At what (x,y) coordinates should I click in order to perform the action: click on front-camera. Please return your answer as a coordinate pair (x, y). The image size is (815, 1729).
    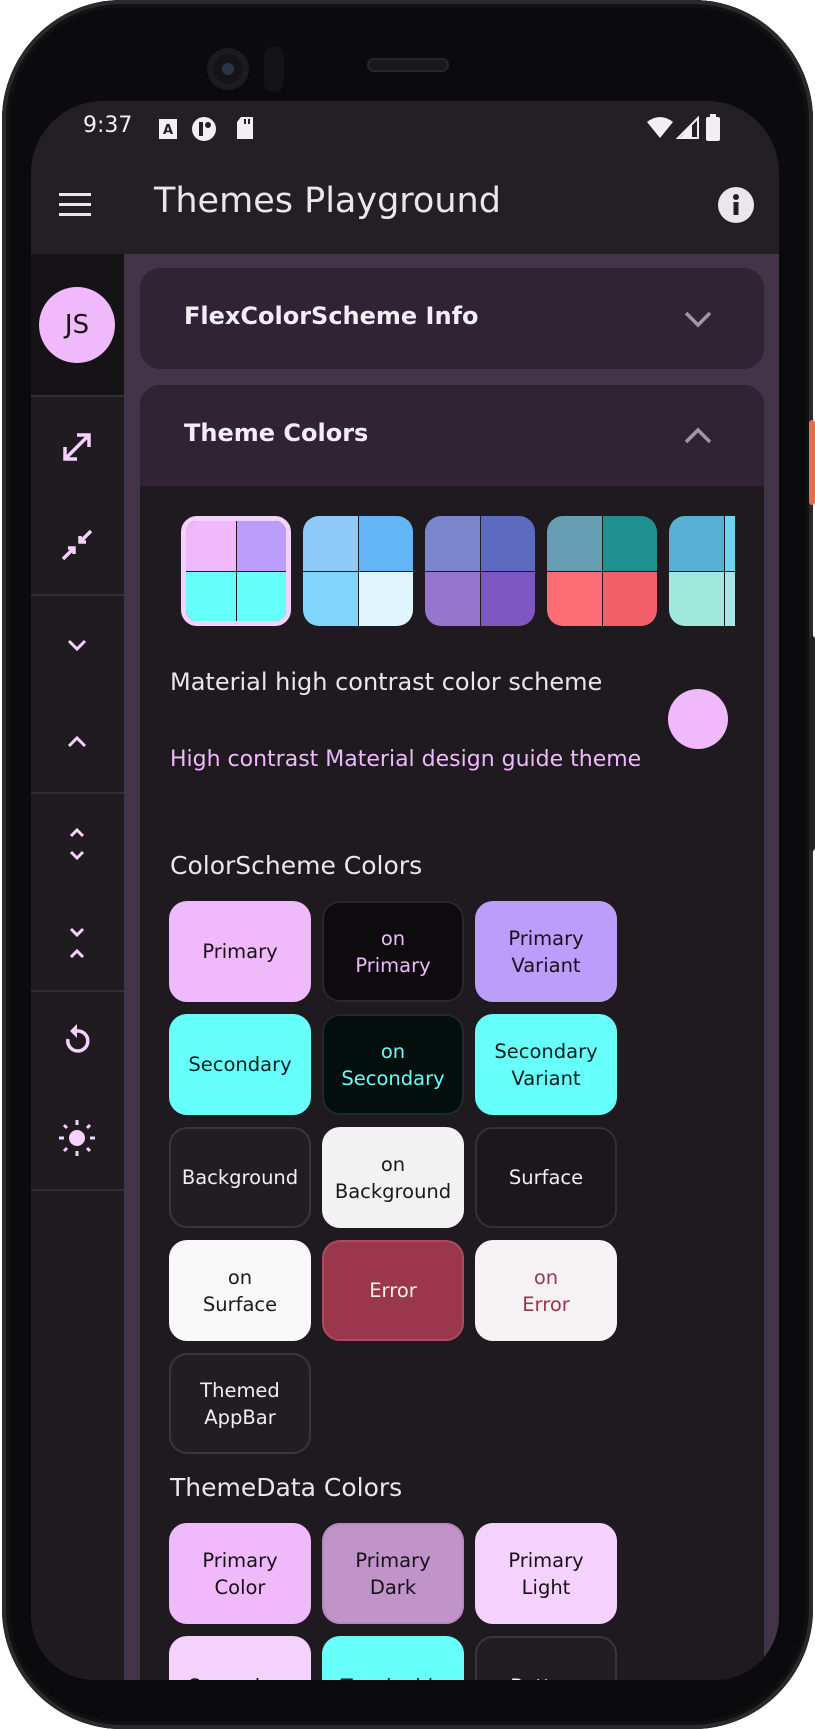
    Looking at the image, I should click on (228, 69).